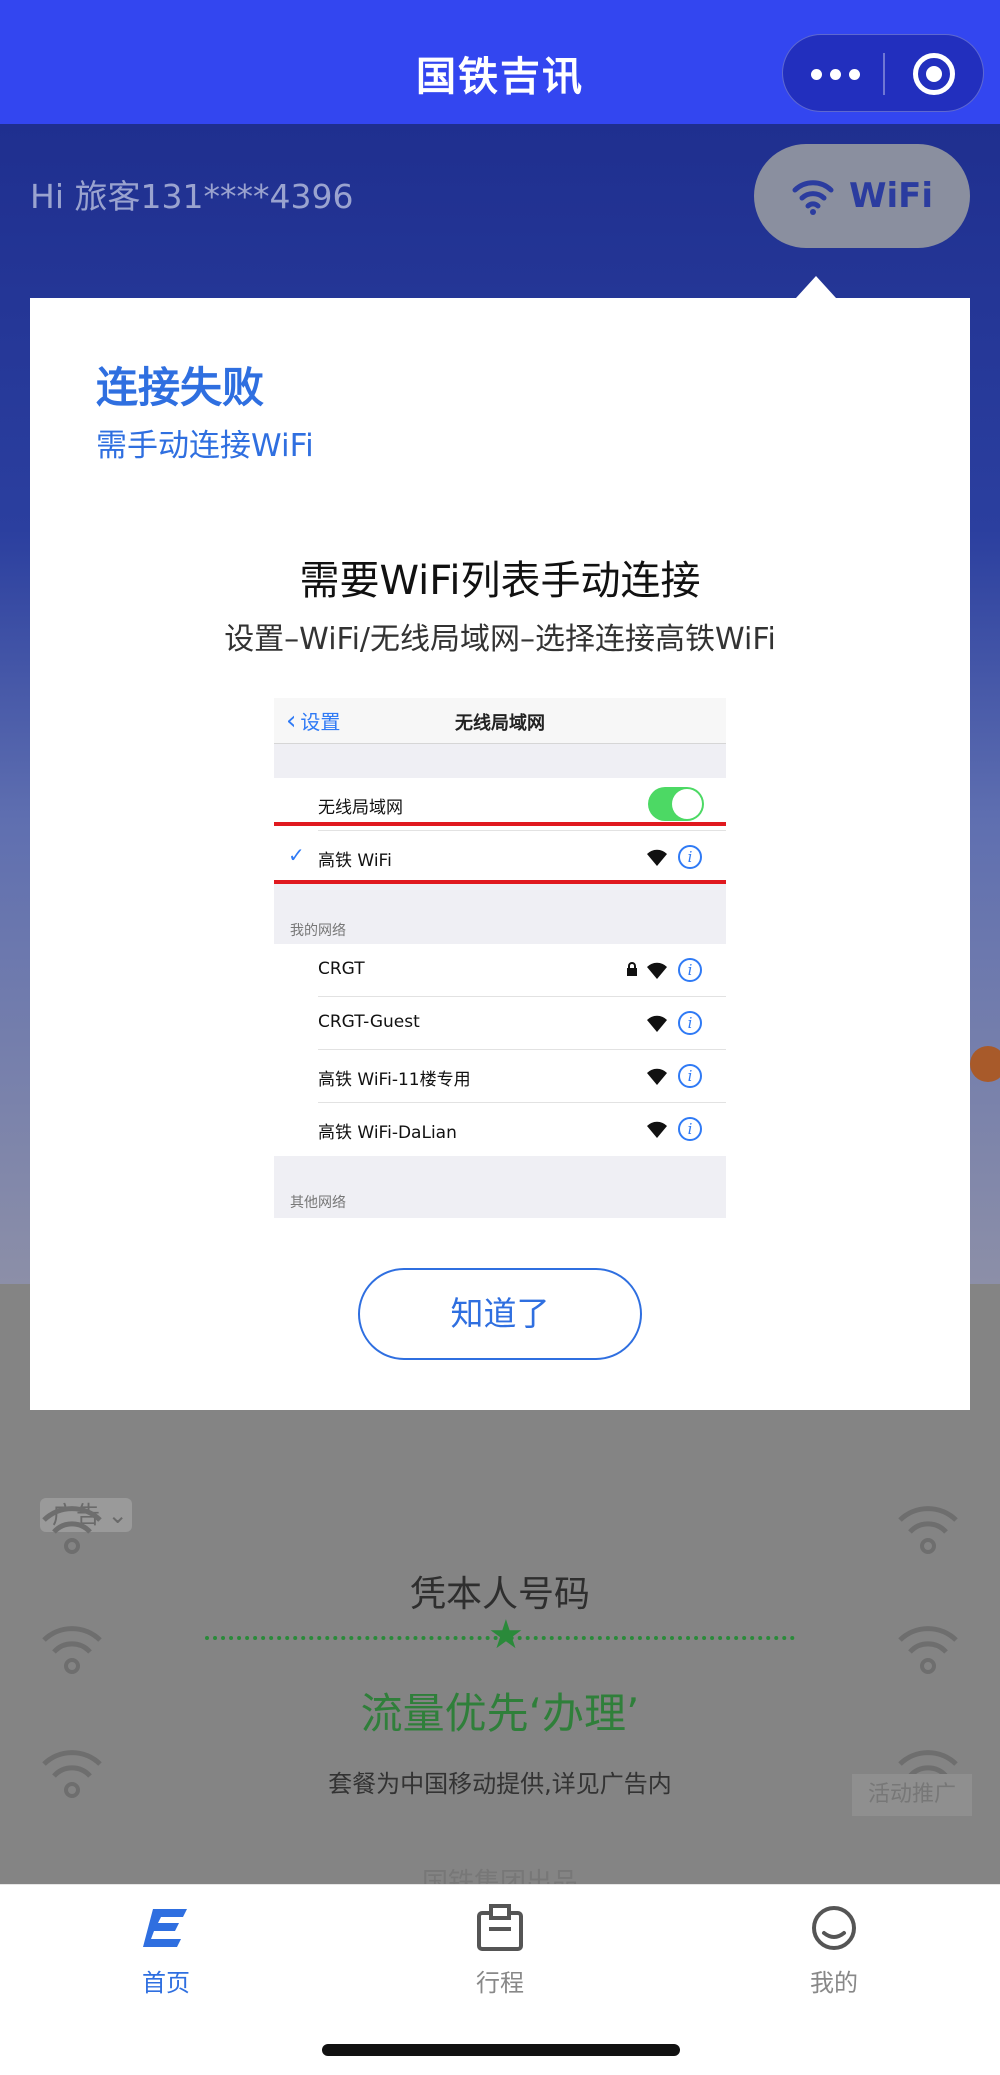 The width and height of the screenshot is (1000, 2075). Describe the element at coordinates (500, 581) in the screenshot. I see `instruction-heading: 需要WiFi列表手动连接` at that location.